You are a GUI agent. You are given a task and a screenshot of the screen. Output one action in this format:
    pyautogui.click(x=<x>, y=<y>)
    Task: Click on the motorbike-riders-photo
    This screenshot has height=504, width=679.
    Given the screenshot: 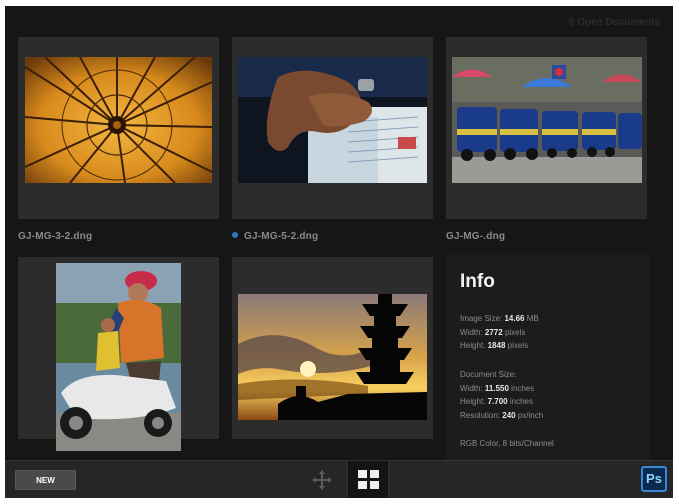 What is the action you would take?
    pyautogui.click(x=118, y=357)
    